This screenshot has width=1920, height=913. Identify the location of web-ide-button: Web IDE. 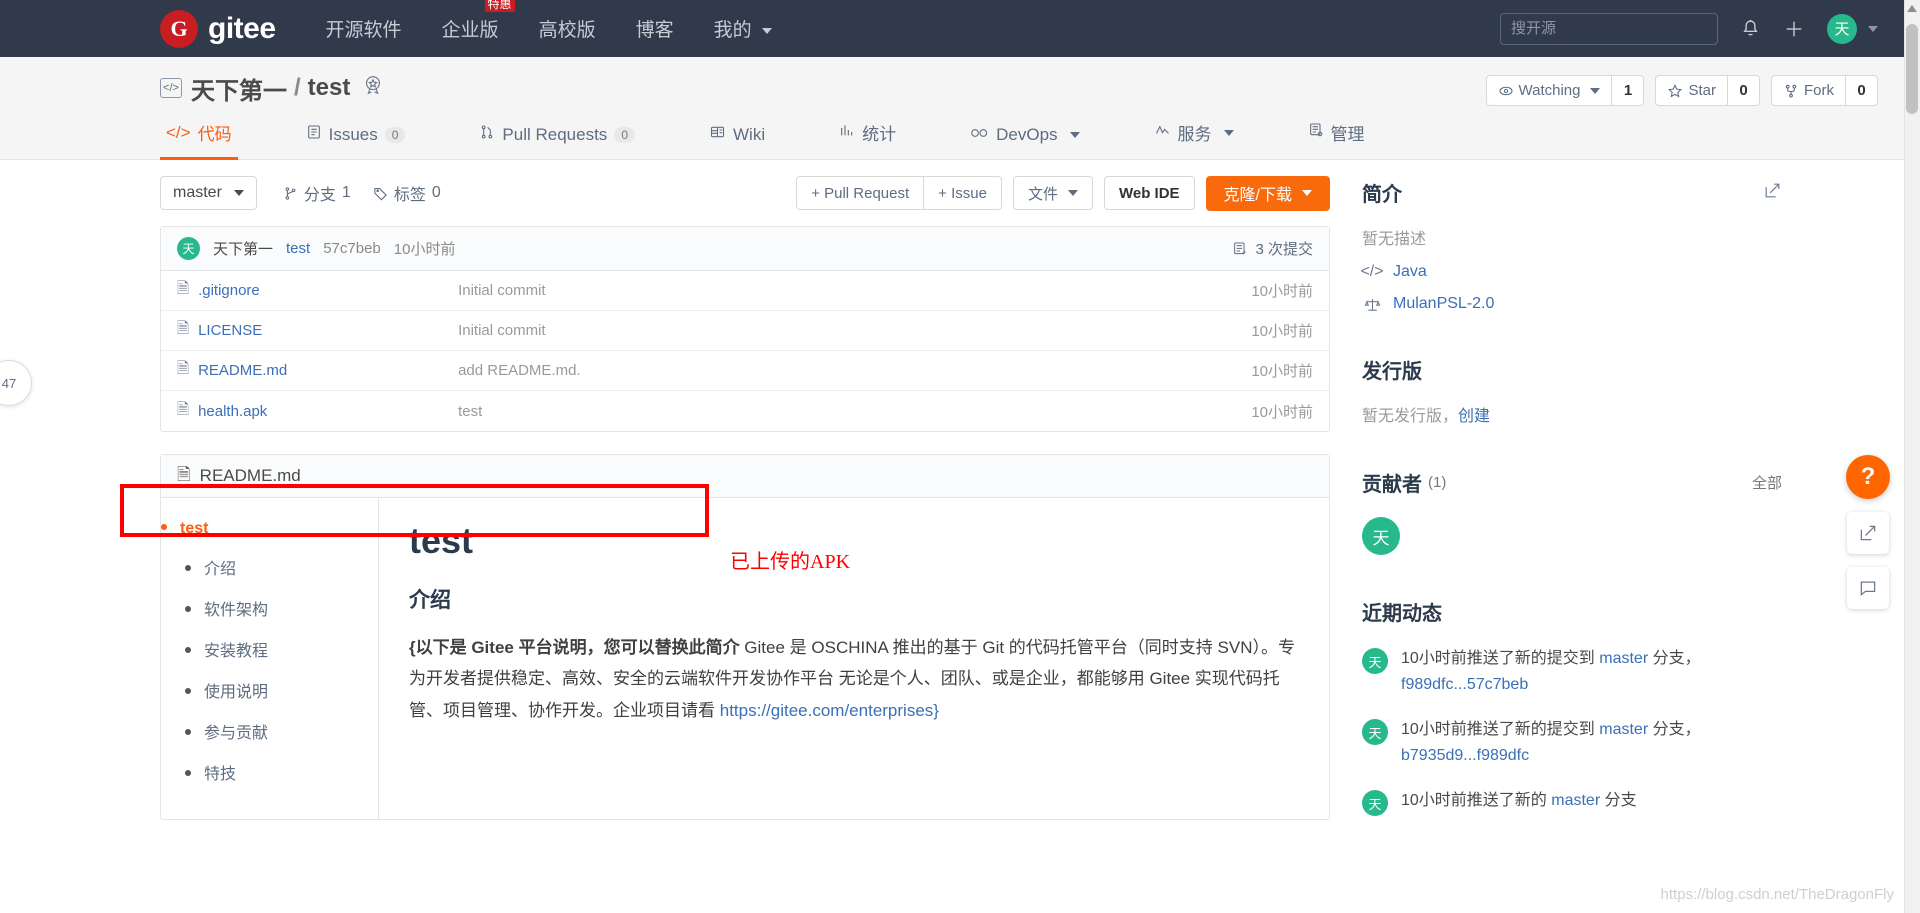
(1149, 193).